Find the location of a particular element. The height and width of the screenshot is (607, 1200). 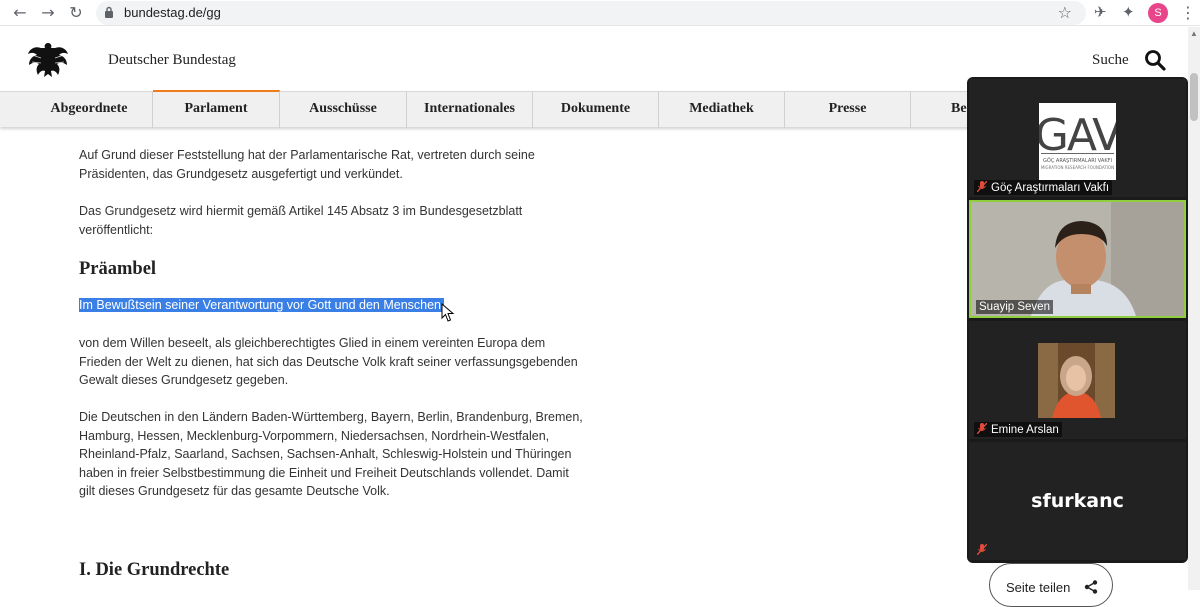

bookmark-star-icon: ☆ is located at coordinates (1065, 12).